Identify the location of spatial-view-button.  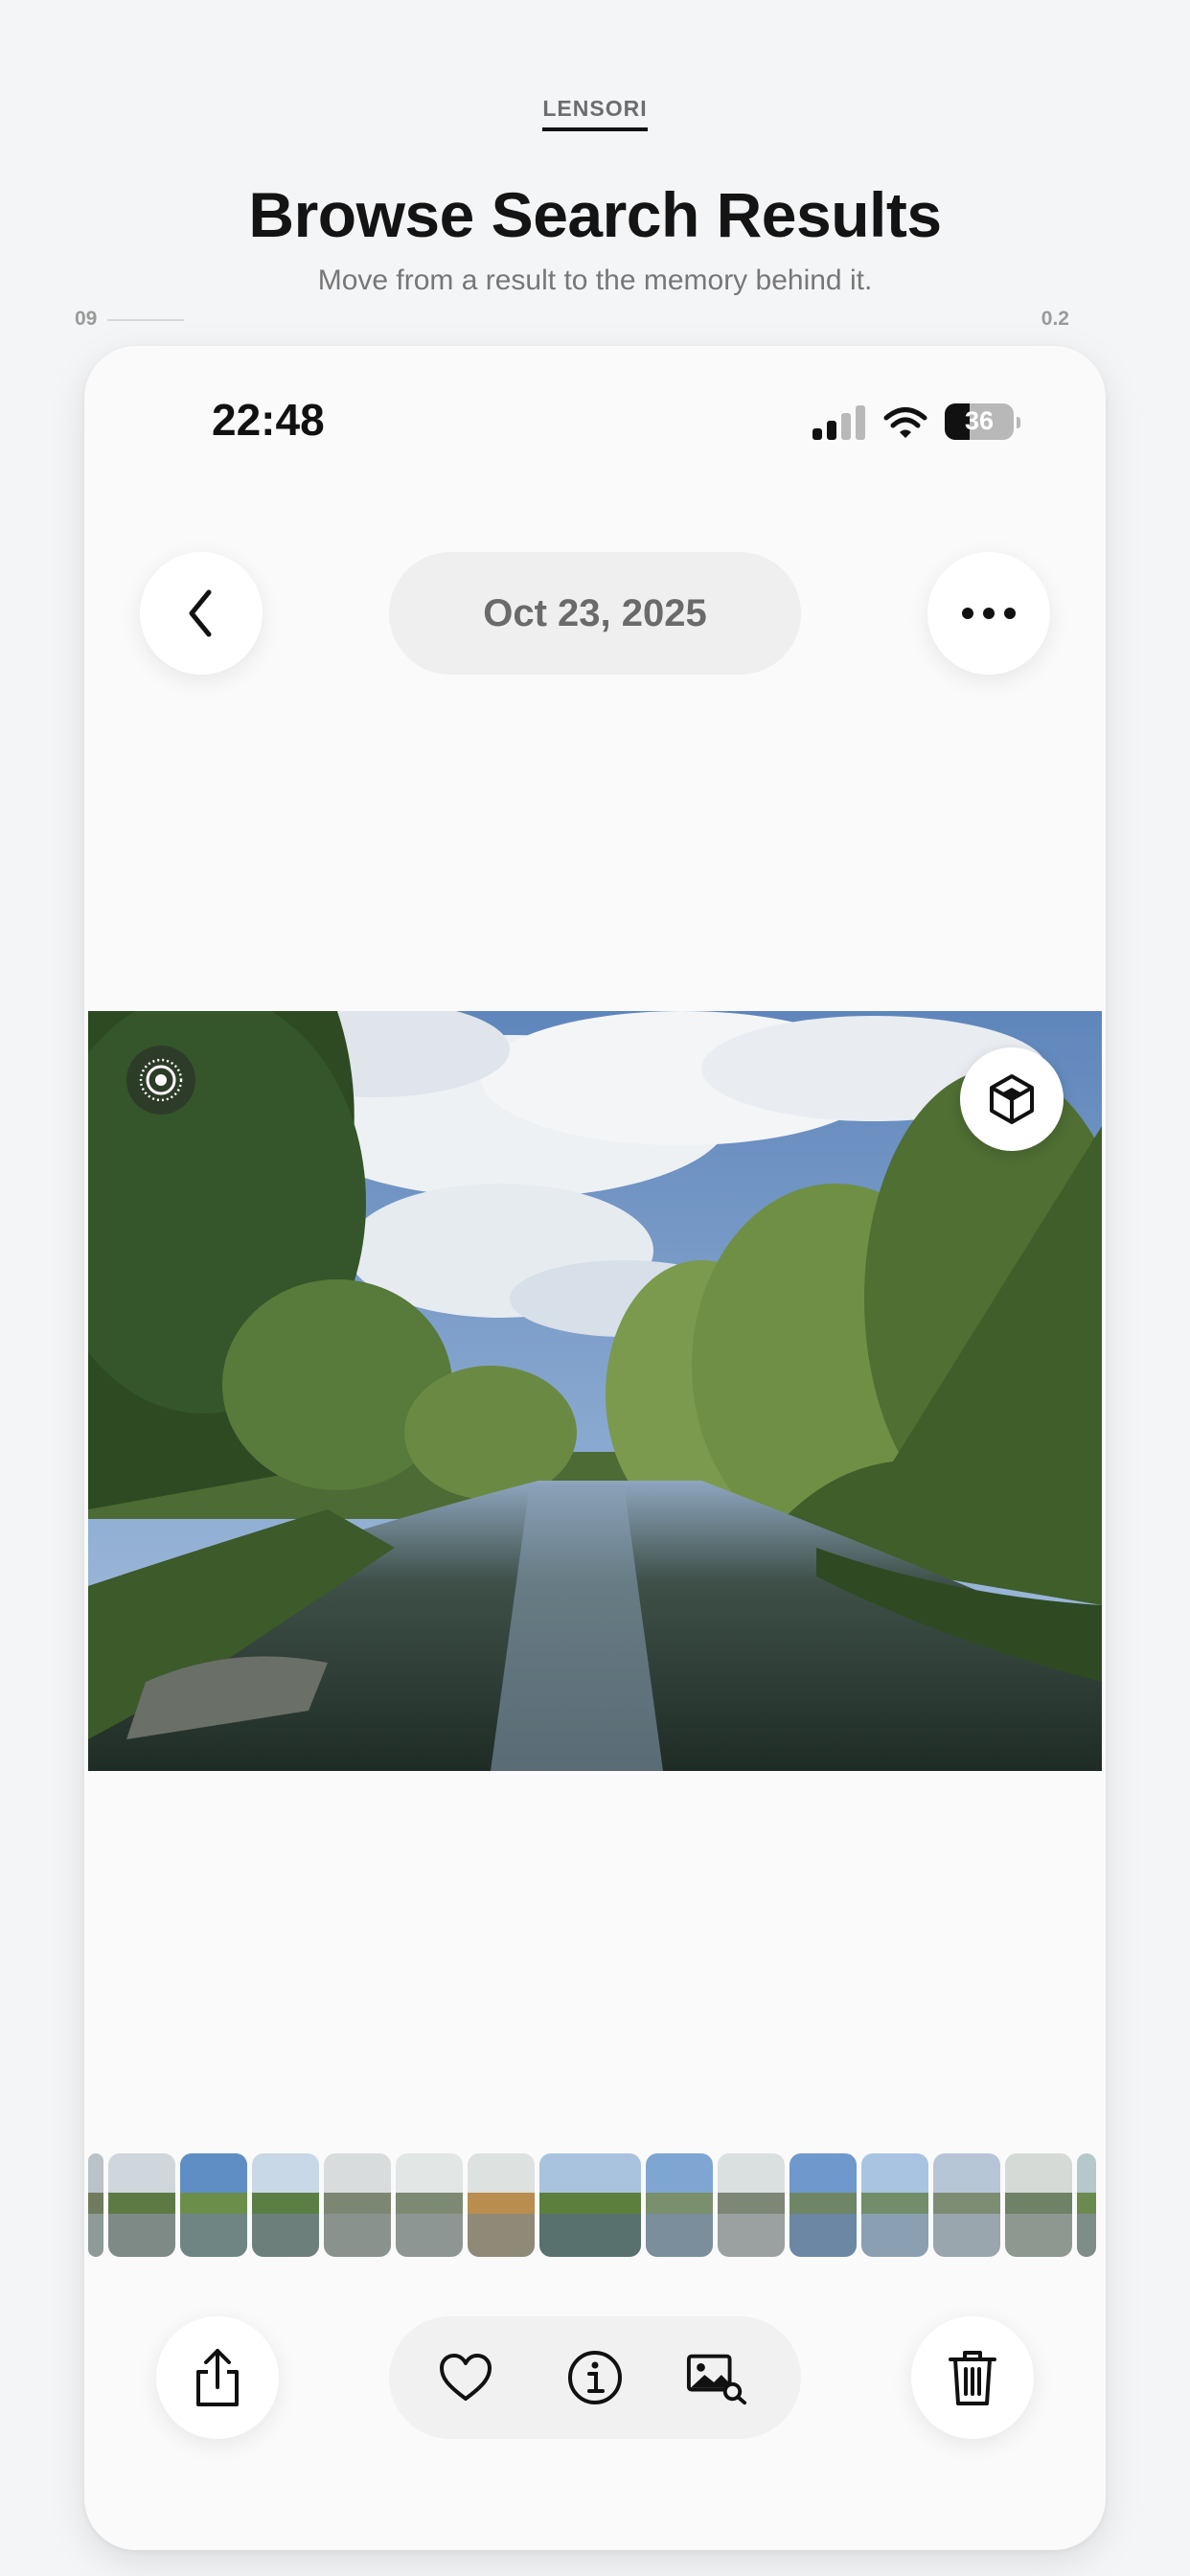
(1012, 1099).